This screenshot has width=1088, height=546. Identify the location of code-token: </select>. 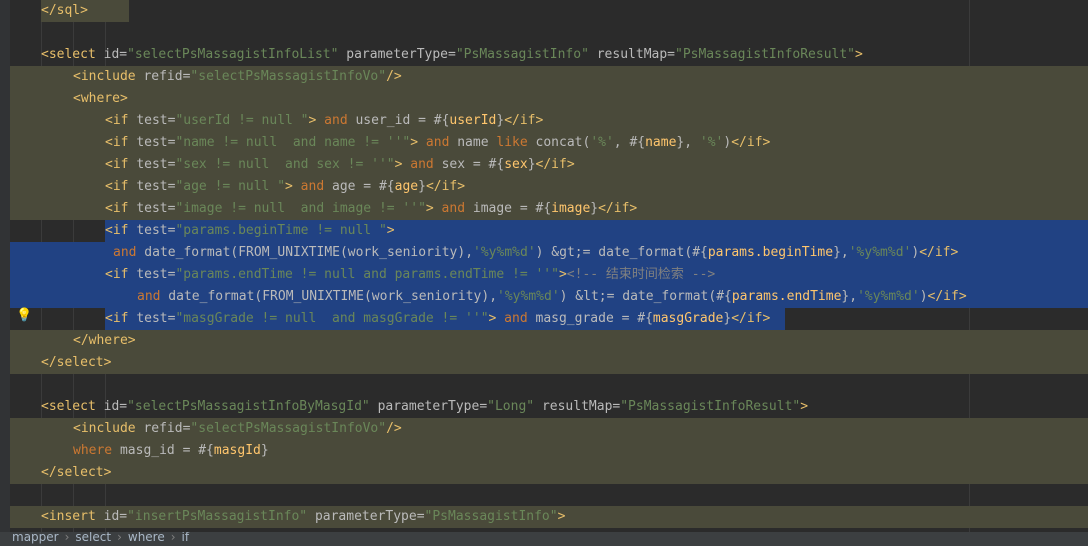
(76, 472).